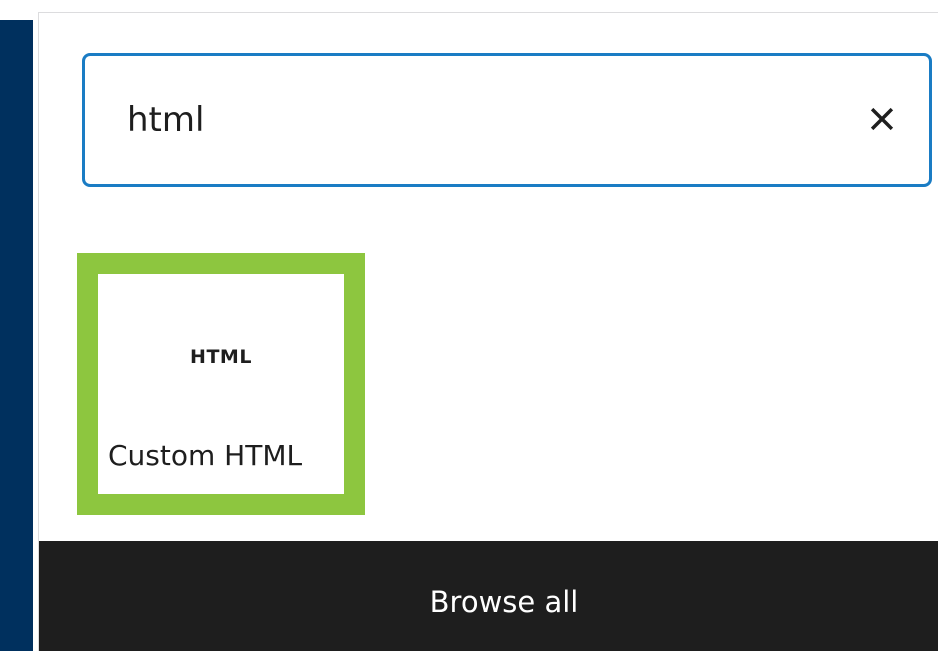 This screenshot has width=938, height=651. What do you see at coordinates (477, 120) in the screenshot?
I see `block-search-input` at bounding box center [477, 120].